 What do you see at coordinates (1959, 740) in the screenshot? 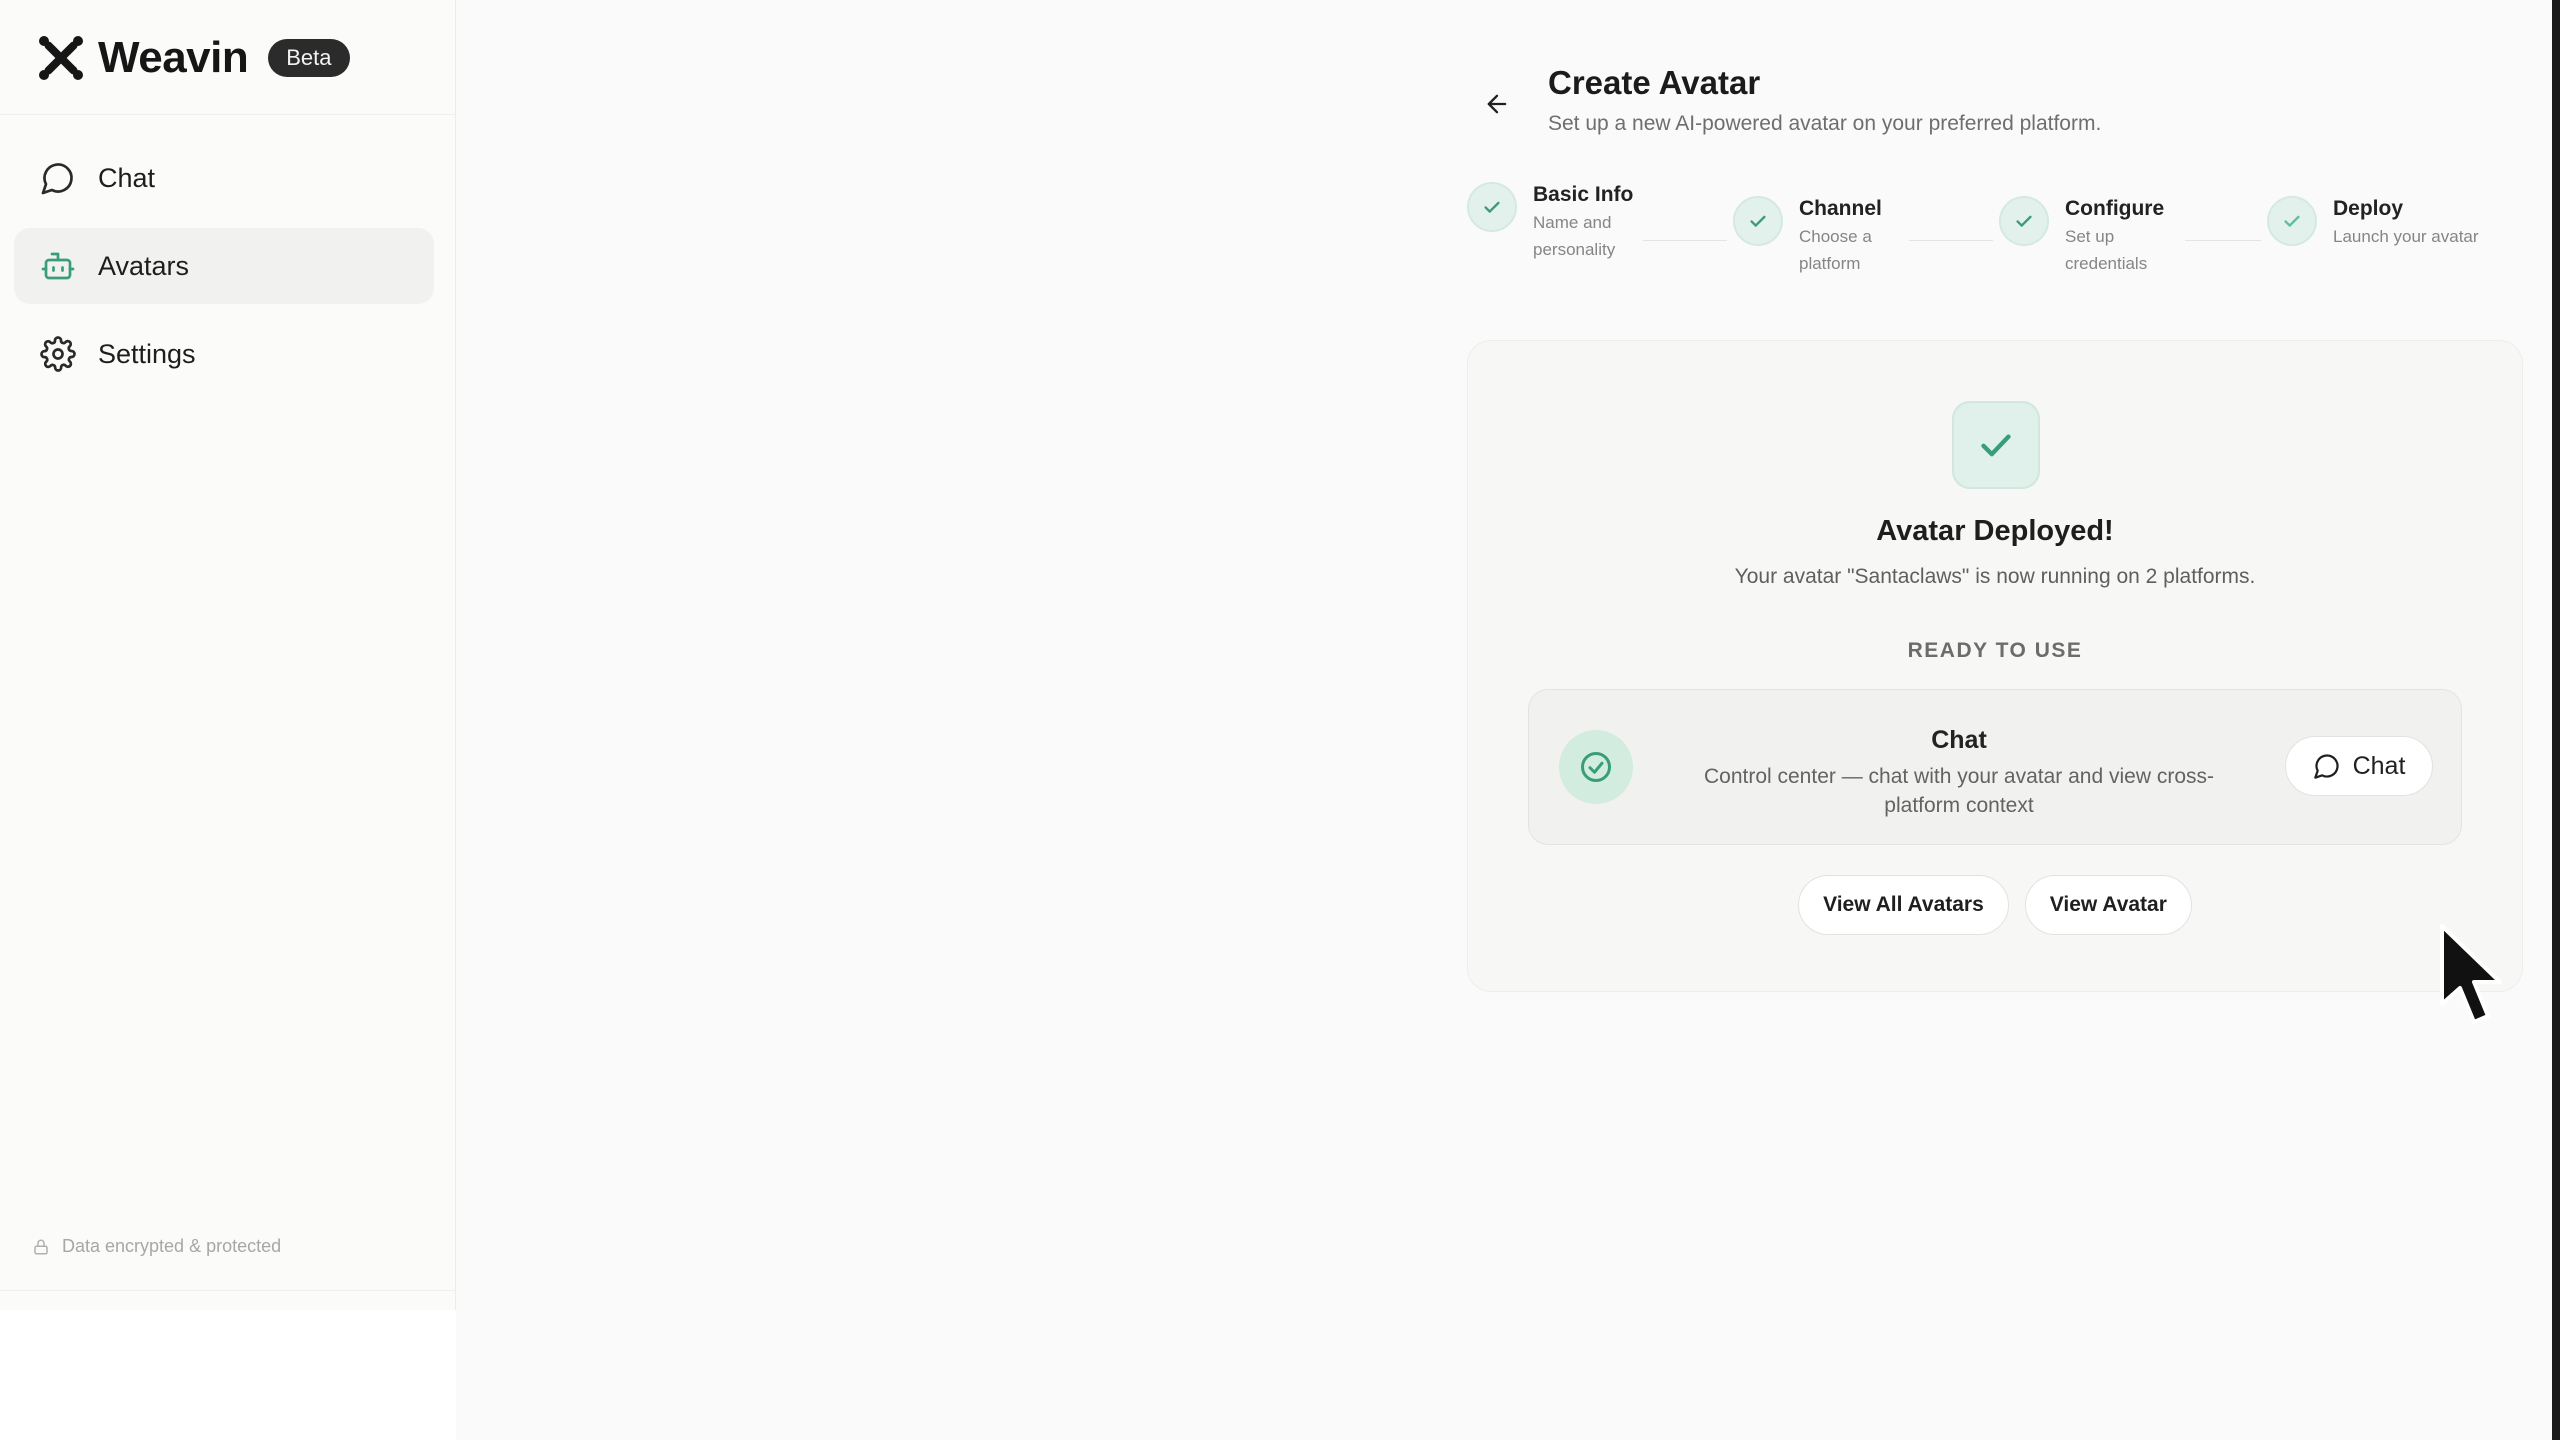
I see `platform-name: Chat` at bounding box center [1959, 740].